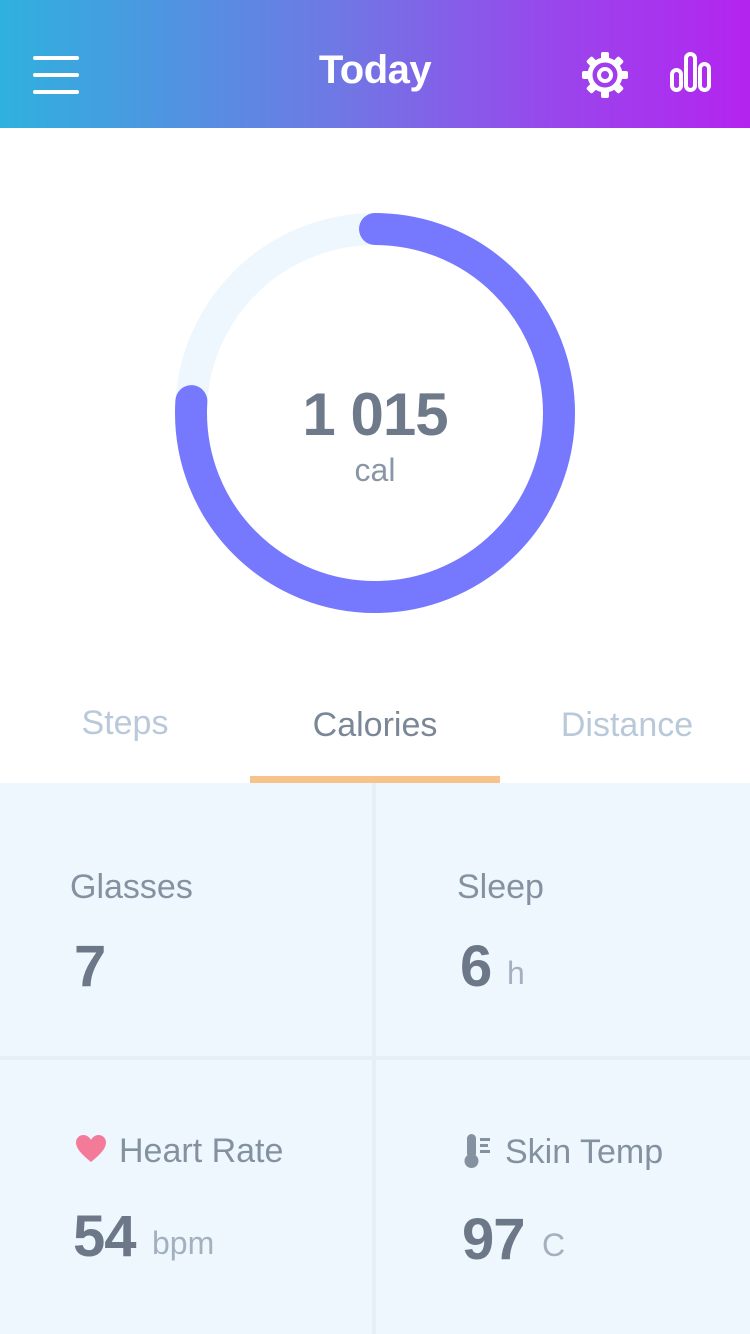 Image resolution: width=750 pixels, height=1334 pixels. Describe the element at coordinates (605, 75) in the screenshot. I see `gear-icon` at that location.